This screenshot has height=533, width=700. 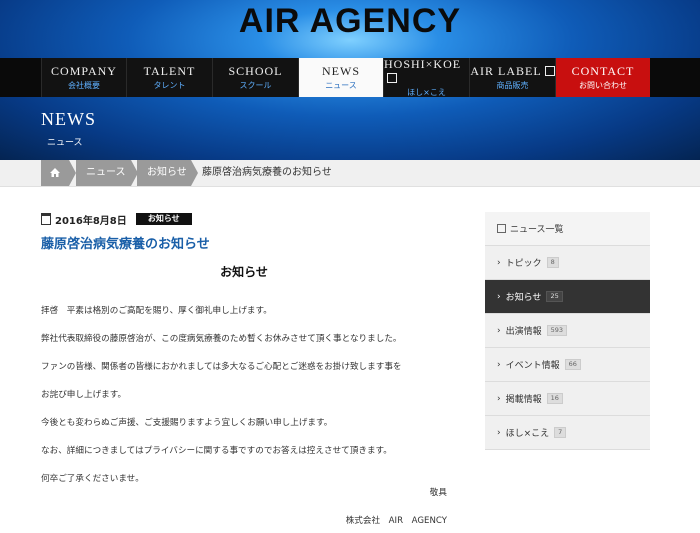 I want to click on sidebar-header: ニュース一覧, so click(x=567, y=229).